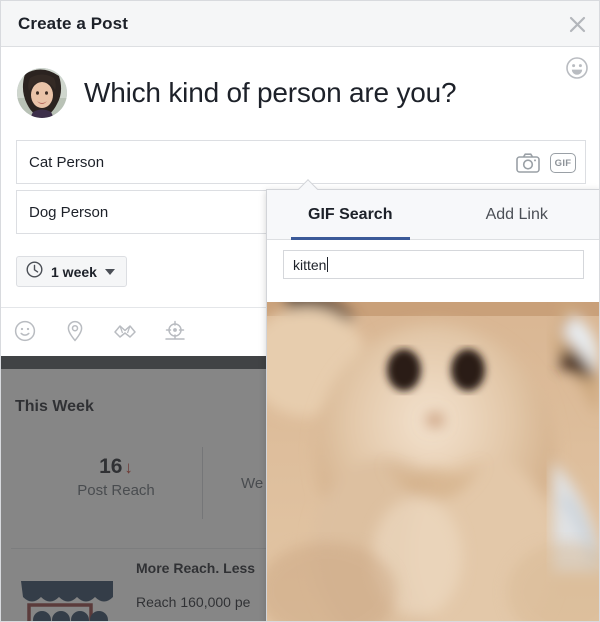  I want to click on promo-body: Reach 160,000 pe, so click(193, 602).